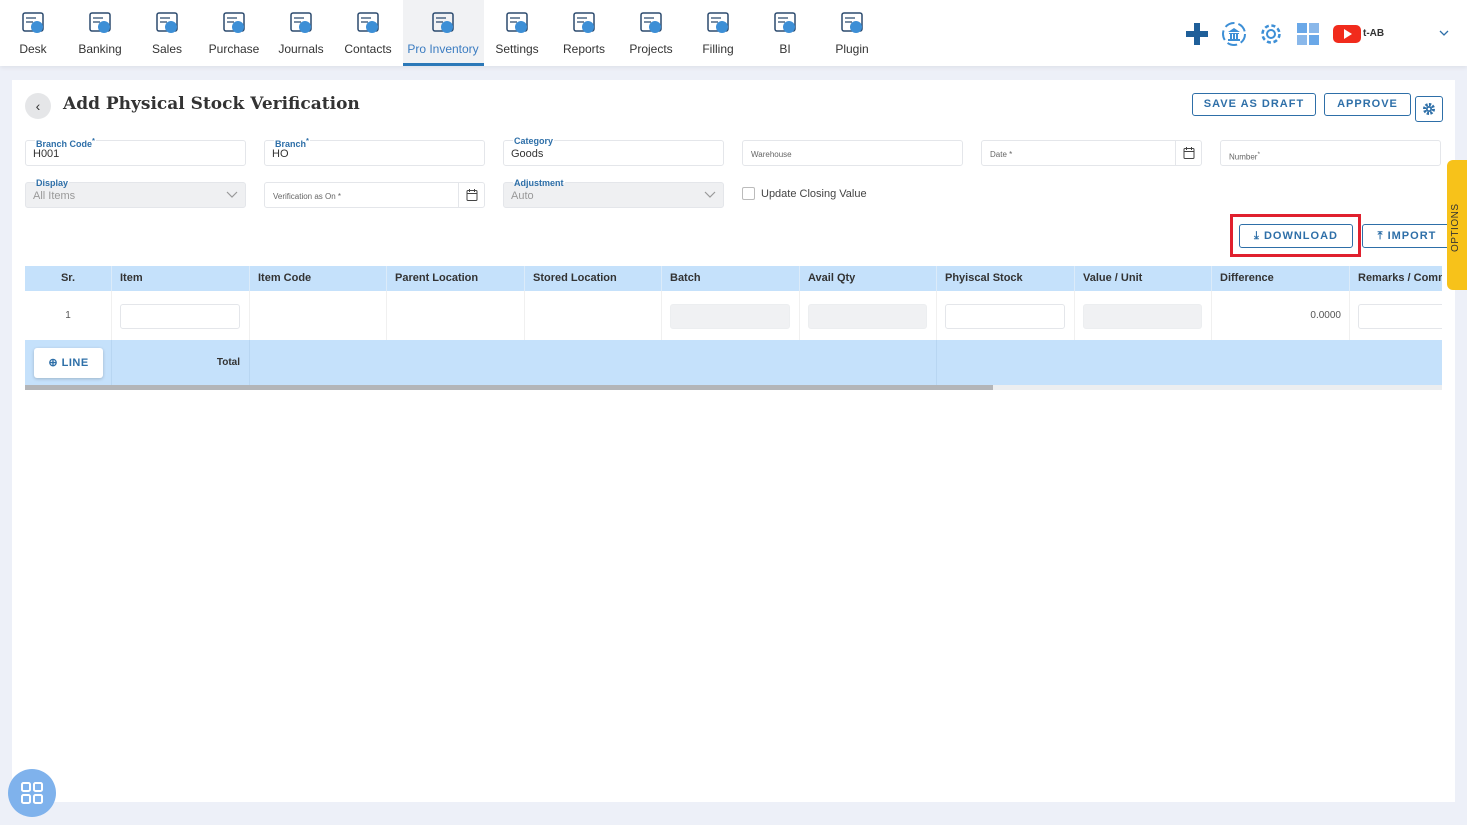 This screenshot has width=1467, height=825. What do you see at coordinates (38, 106) in the screenshot?
I see `back-button: ‹` at bounding box center [38, 106].